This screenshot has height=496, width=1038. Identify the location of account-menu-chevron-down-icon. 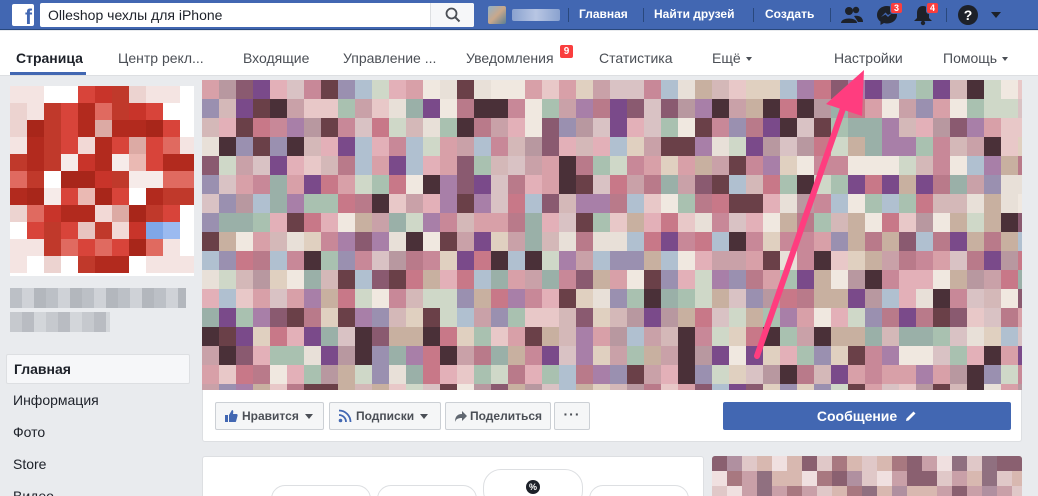
(996, 15).